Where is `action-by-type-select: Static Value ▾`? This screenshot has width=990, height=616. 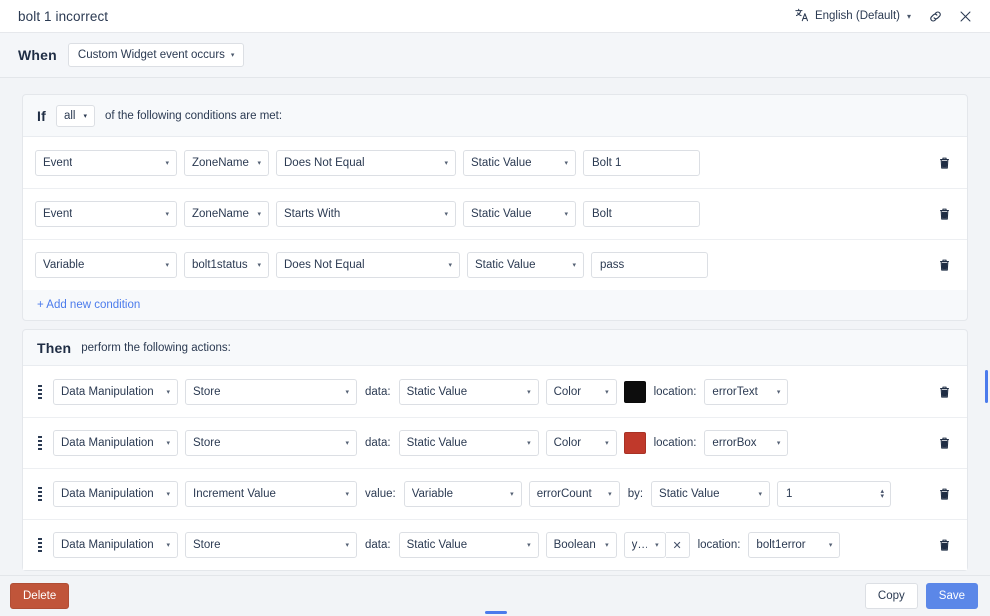
action-by-type-select: Static Value ▾ is located at coordinates (711, 494).